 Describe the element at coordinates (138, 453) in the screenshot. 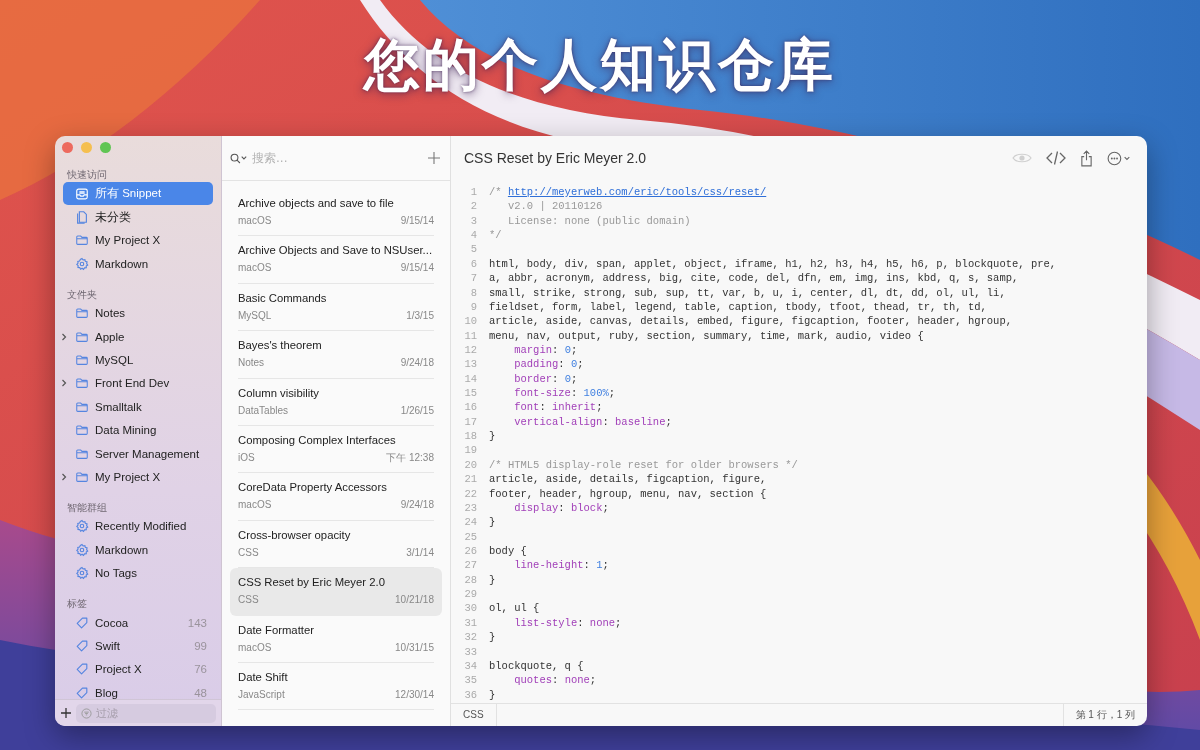

I see `sidebar-item: Server Management` at that location.